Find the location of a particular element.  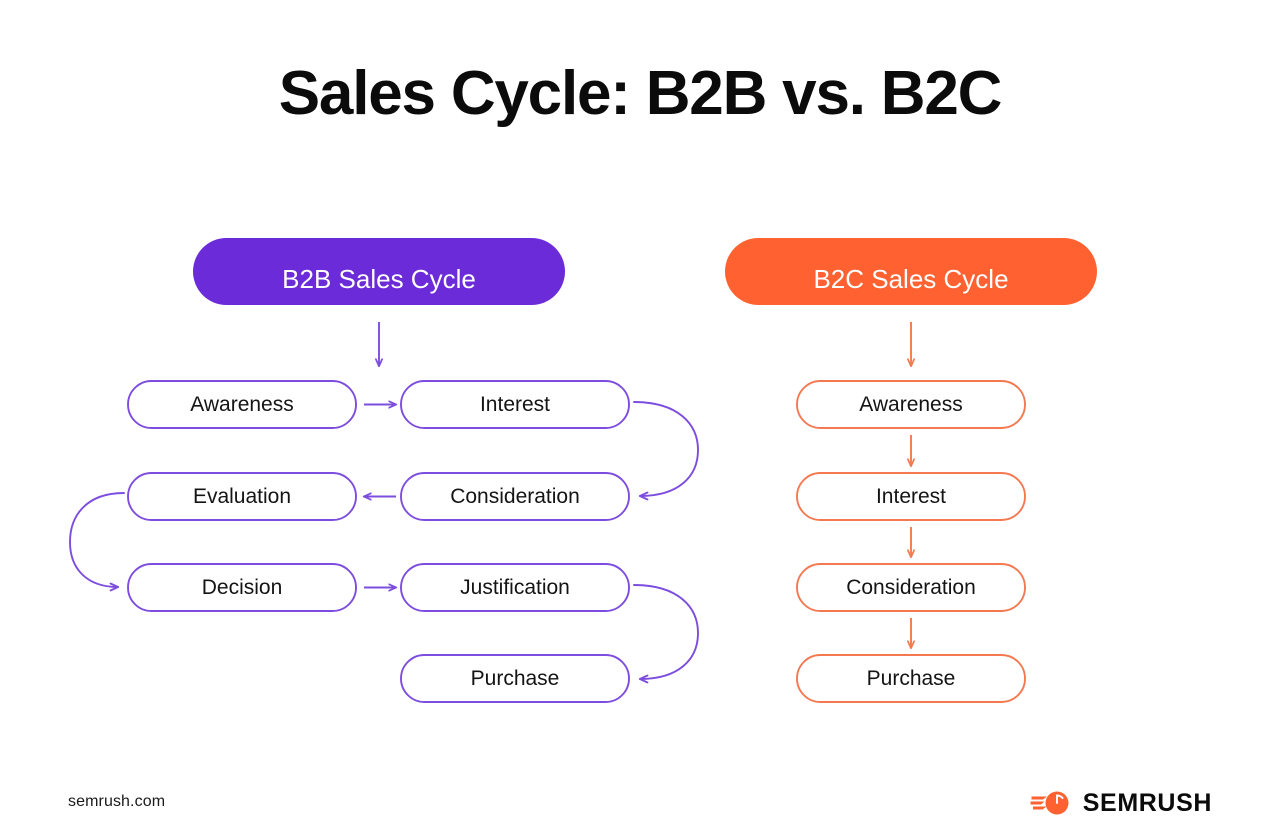

b2c-header-pill: B2C Sales Cycle is located at coordinates (911, 271).